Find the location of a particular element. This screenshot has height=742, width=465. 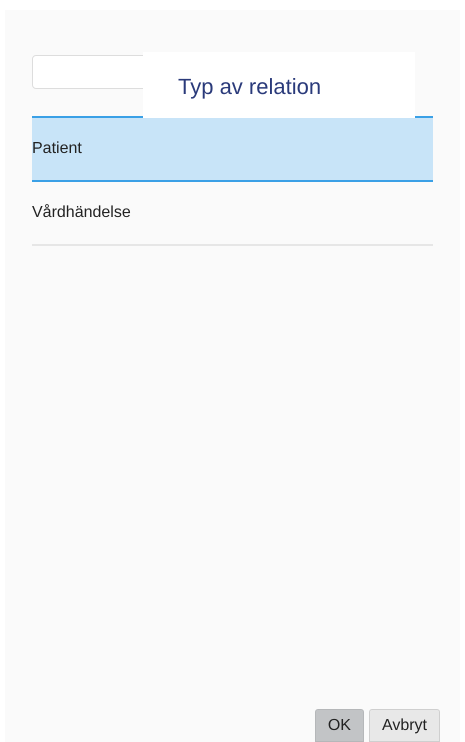

list-item: Patient is located at coordinates (232, 149).